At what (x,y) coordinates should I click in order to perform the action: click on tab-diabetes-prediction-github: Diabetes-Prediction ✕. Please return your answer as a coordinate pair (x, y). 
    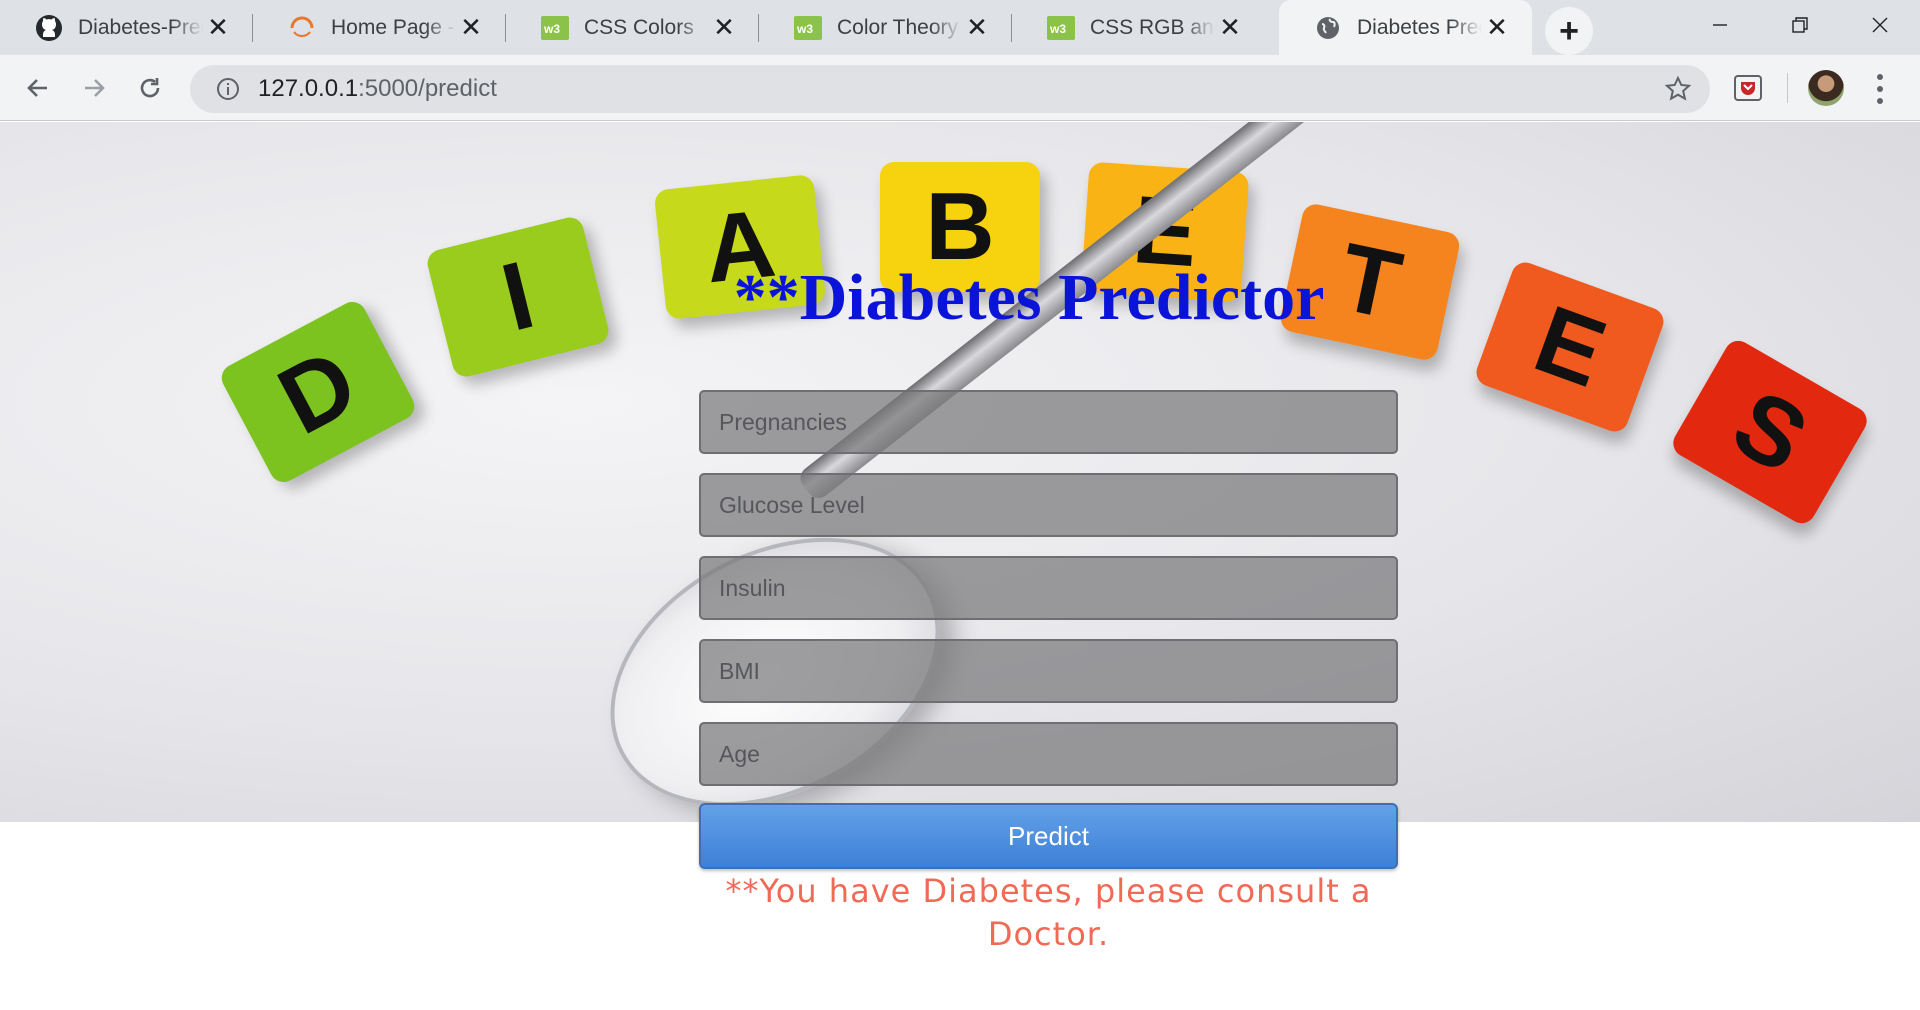
    Looking at the image, I should click on (126, 27).